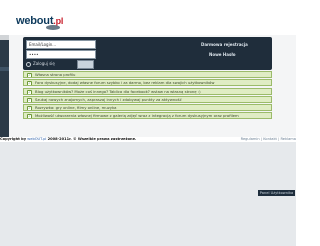  I want to click on password-input: ••••, so click(61, 54).